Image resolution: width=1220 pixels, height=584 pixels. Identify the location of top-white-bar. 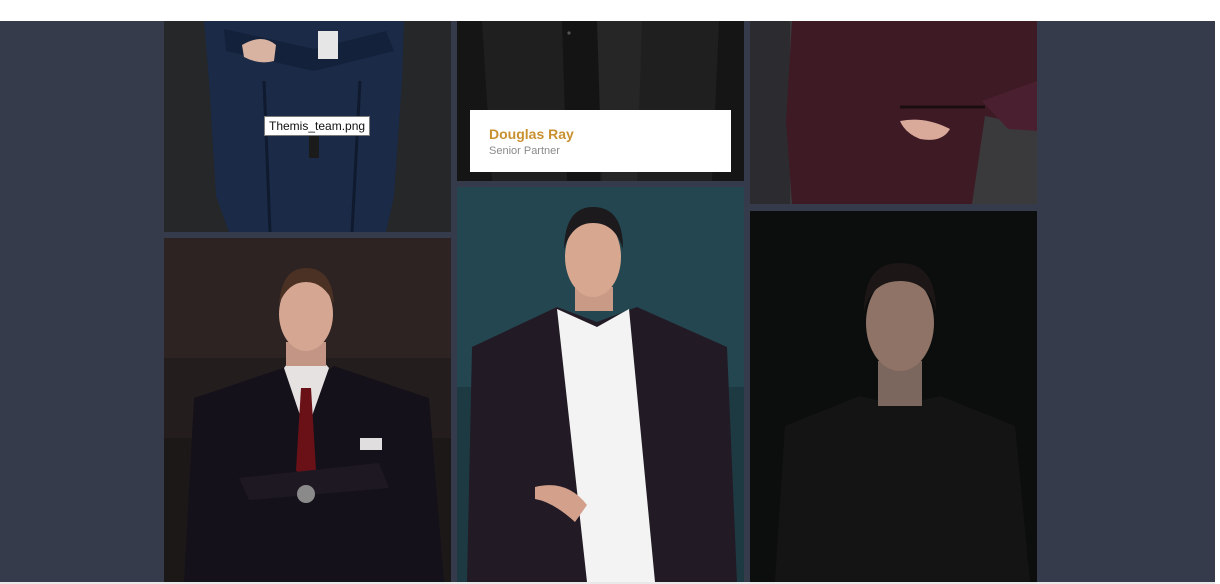
(607, 10).